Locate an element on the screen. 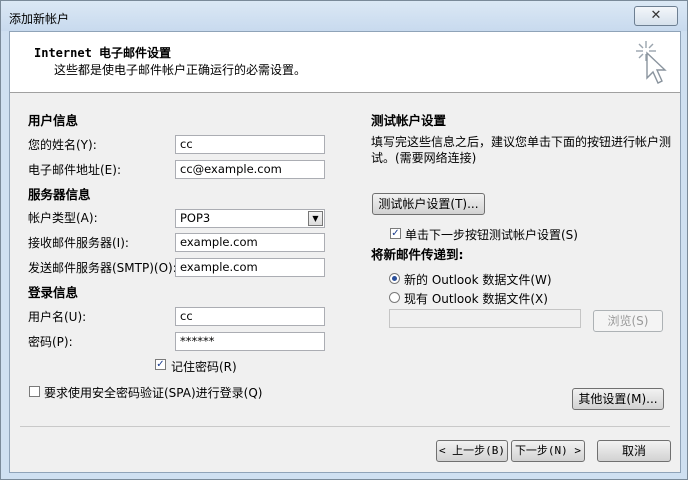 This screenshot has height=480, width=688. page-subtitle: 这些都是使电子邮件帐户正确运行的必需设置。 is located at coordinates (180, 70).